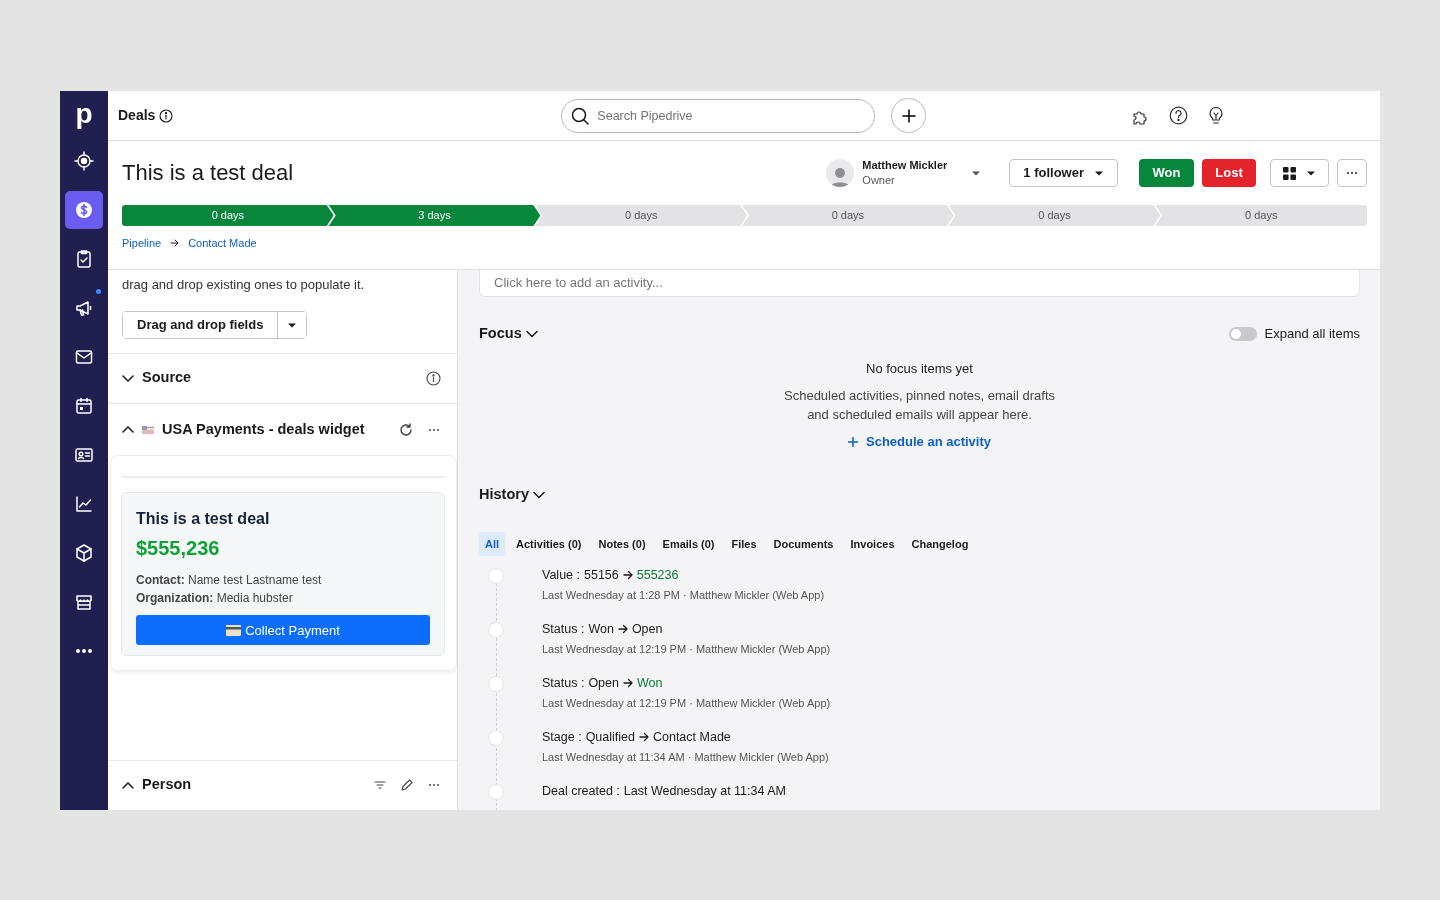 This screenshot has height=900, width=1440. Describe the element at coordinates (234, 630) in the screenshot. I see `credit-card-icon` at that location.